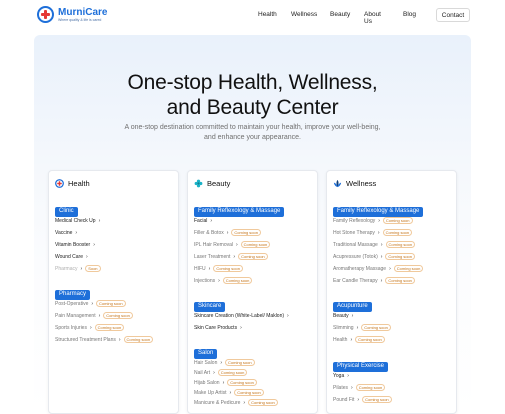  I want to click on nav-blog: Blog, so click(409, 14).